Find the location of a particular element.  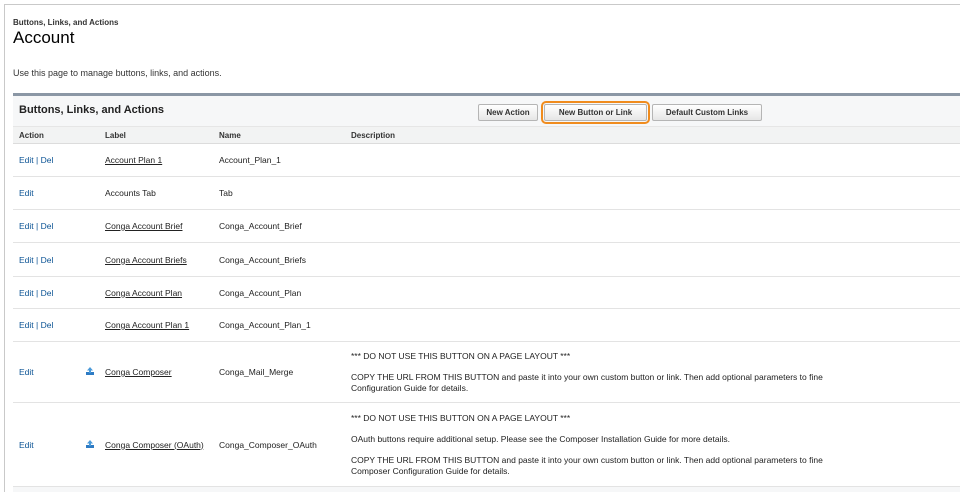

header-label: Label is located at coordinates (156, 135).